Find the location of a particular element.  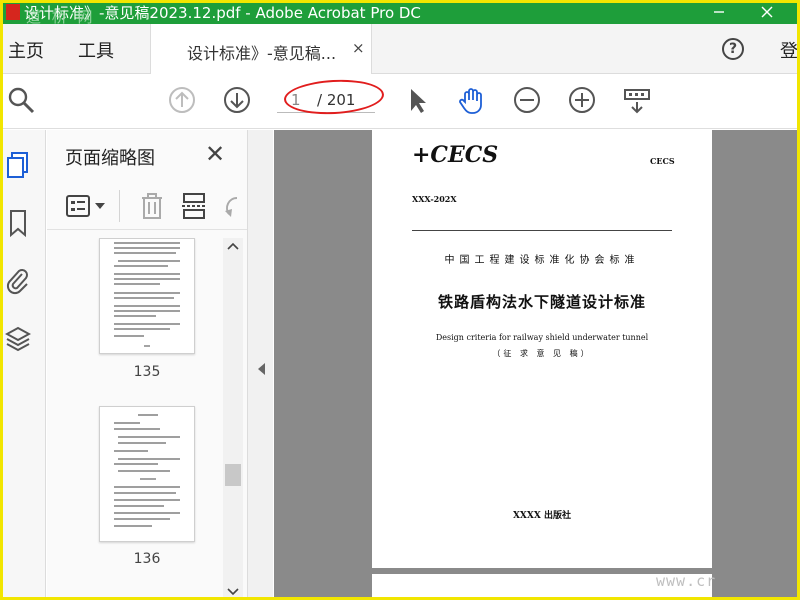

page-up-icon is located at coordinates (182, 100).